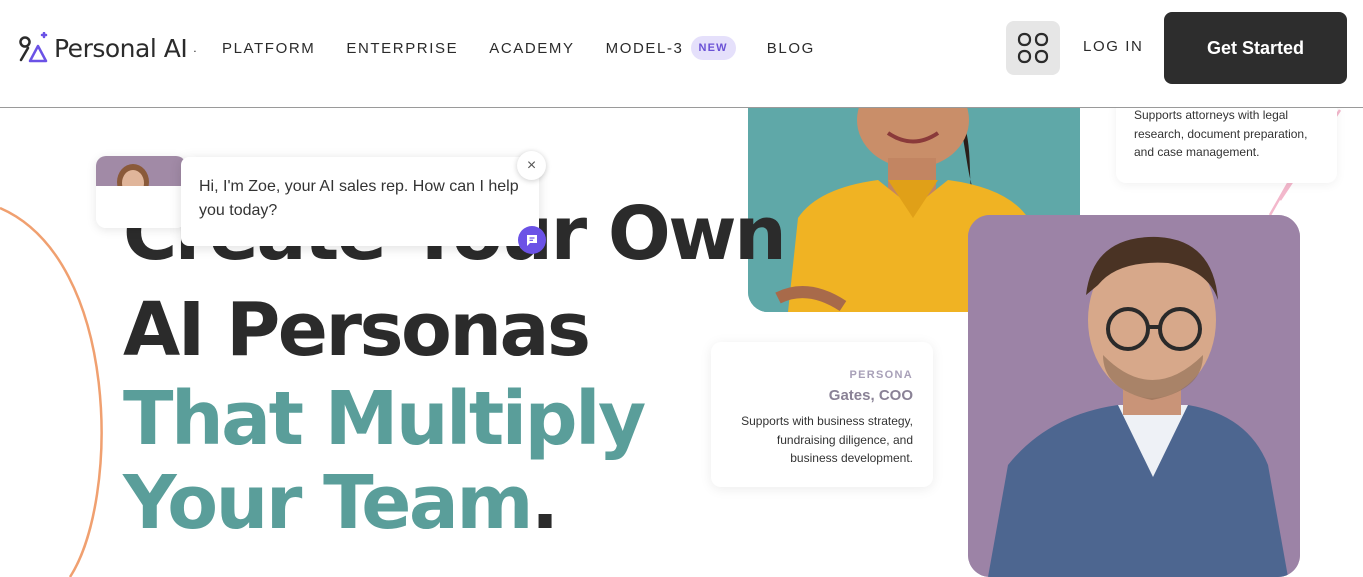 This screenshot has height=577, width=1363. What do you see at coordinates (357, 330) in the screenshot?
I see `hero-line-2: AI Personas` at bounding box center [357, 330].